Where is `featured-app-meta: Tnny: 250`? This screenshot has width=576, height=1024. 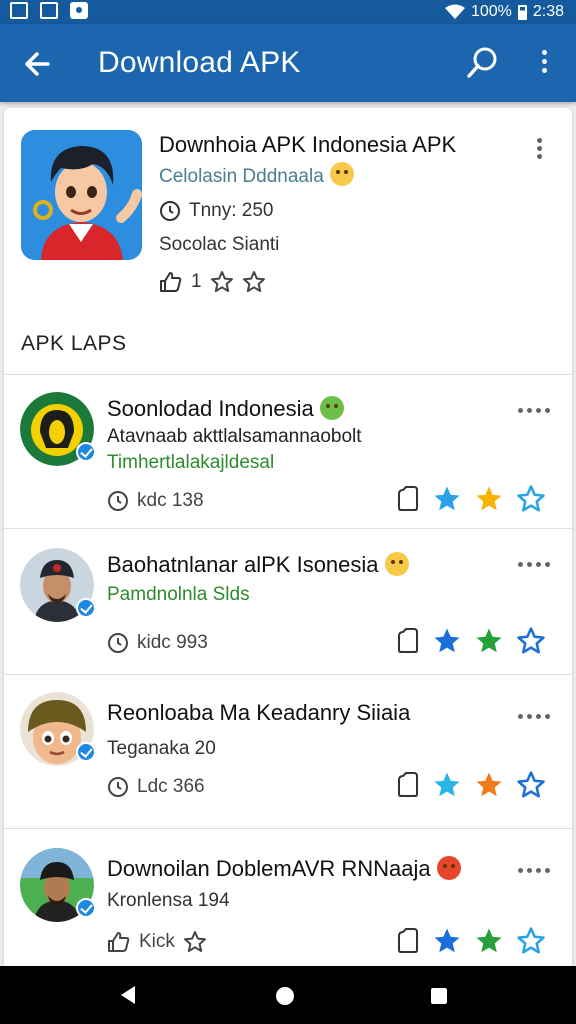 featured-app-meta: Tnny: 250 is located at coordinates (216, 211).